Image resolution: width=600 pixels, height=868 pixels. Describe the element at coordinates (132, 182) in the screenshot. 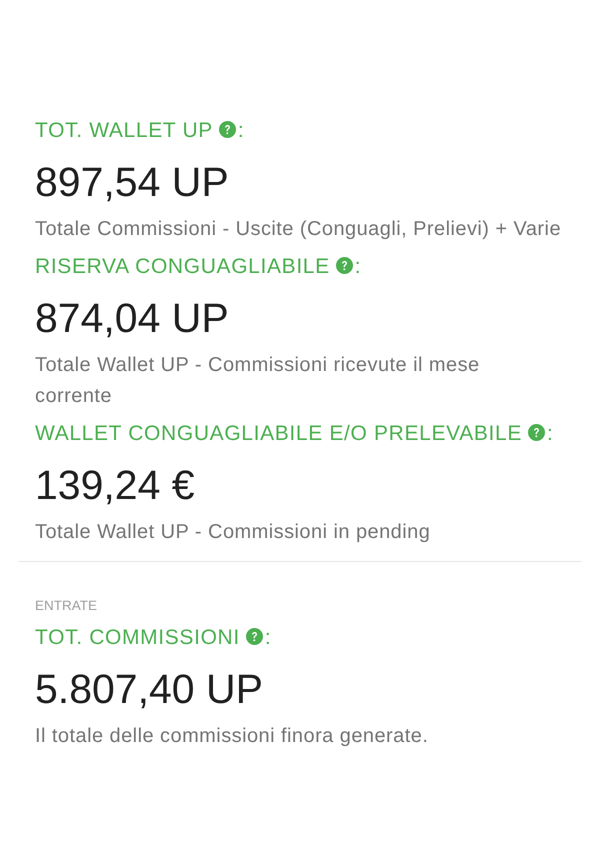

I see `stat-value: 897,54 UP` at that location.